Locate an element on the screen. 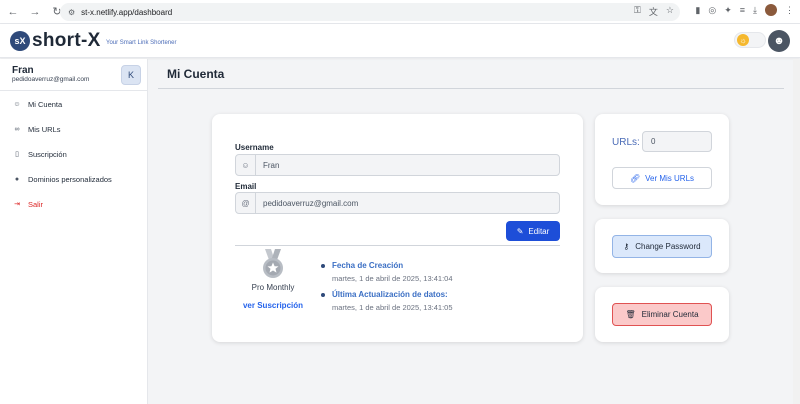 This screenshot has width=800, height=404. menu-icon: ⋮ is located at coordinates (789, 10).